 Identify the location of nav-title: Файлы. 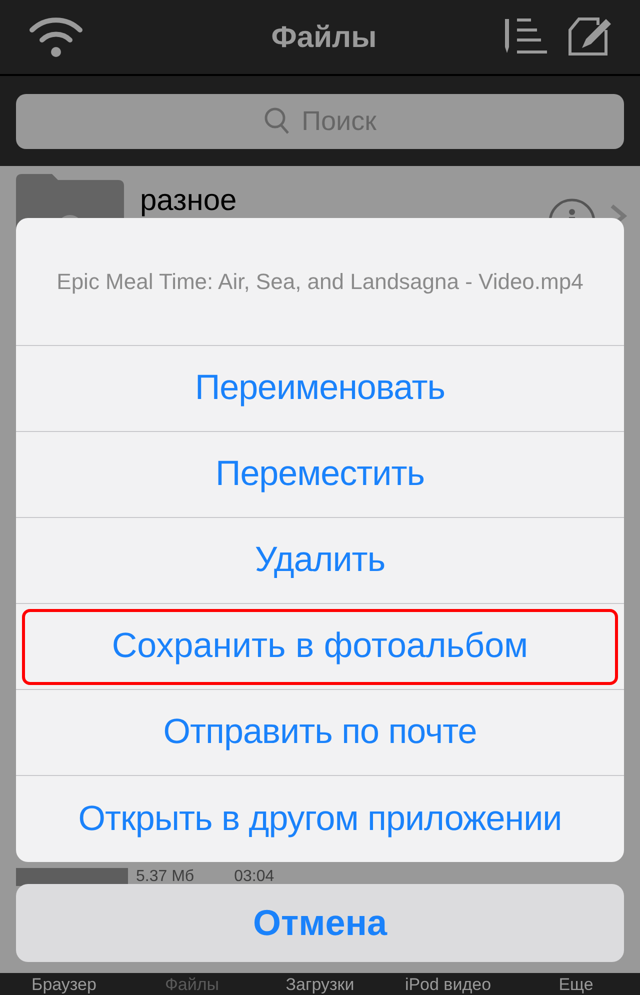
(324, 38).